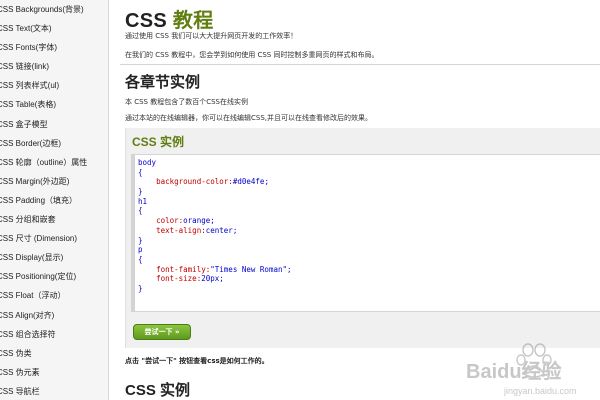  Describe the element at coordinates (24, 124) in the screenshot. I see `sidebar-item-label: CSS 盒子模型` at that location.